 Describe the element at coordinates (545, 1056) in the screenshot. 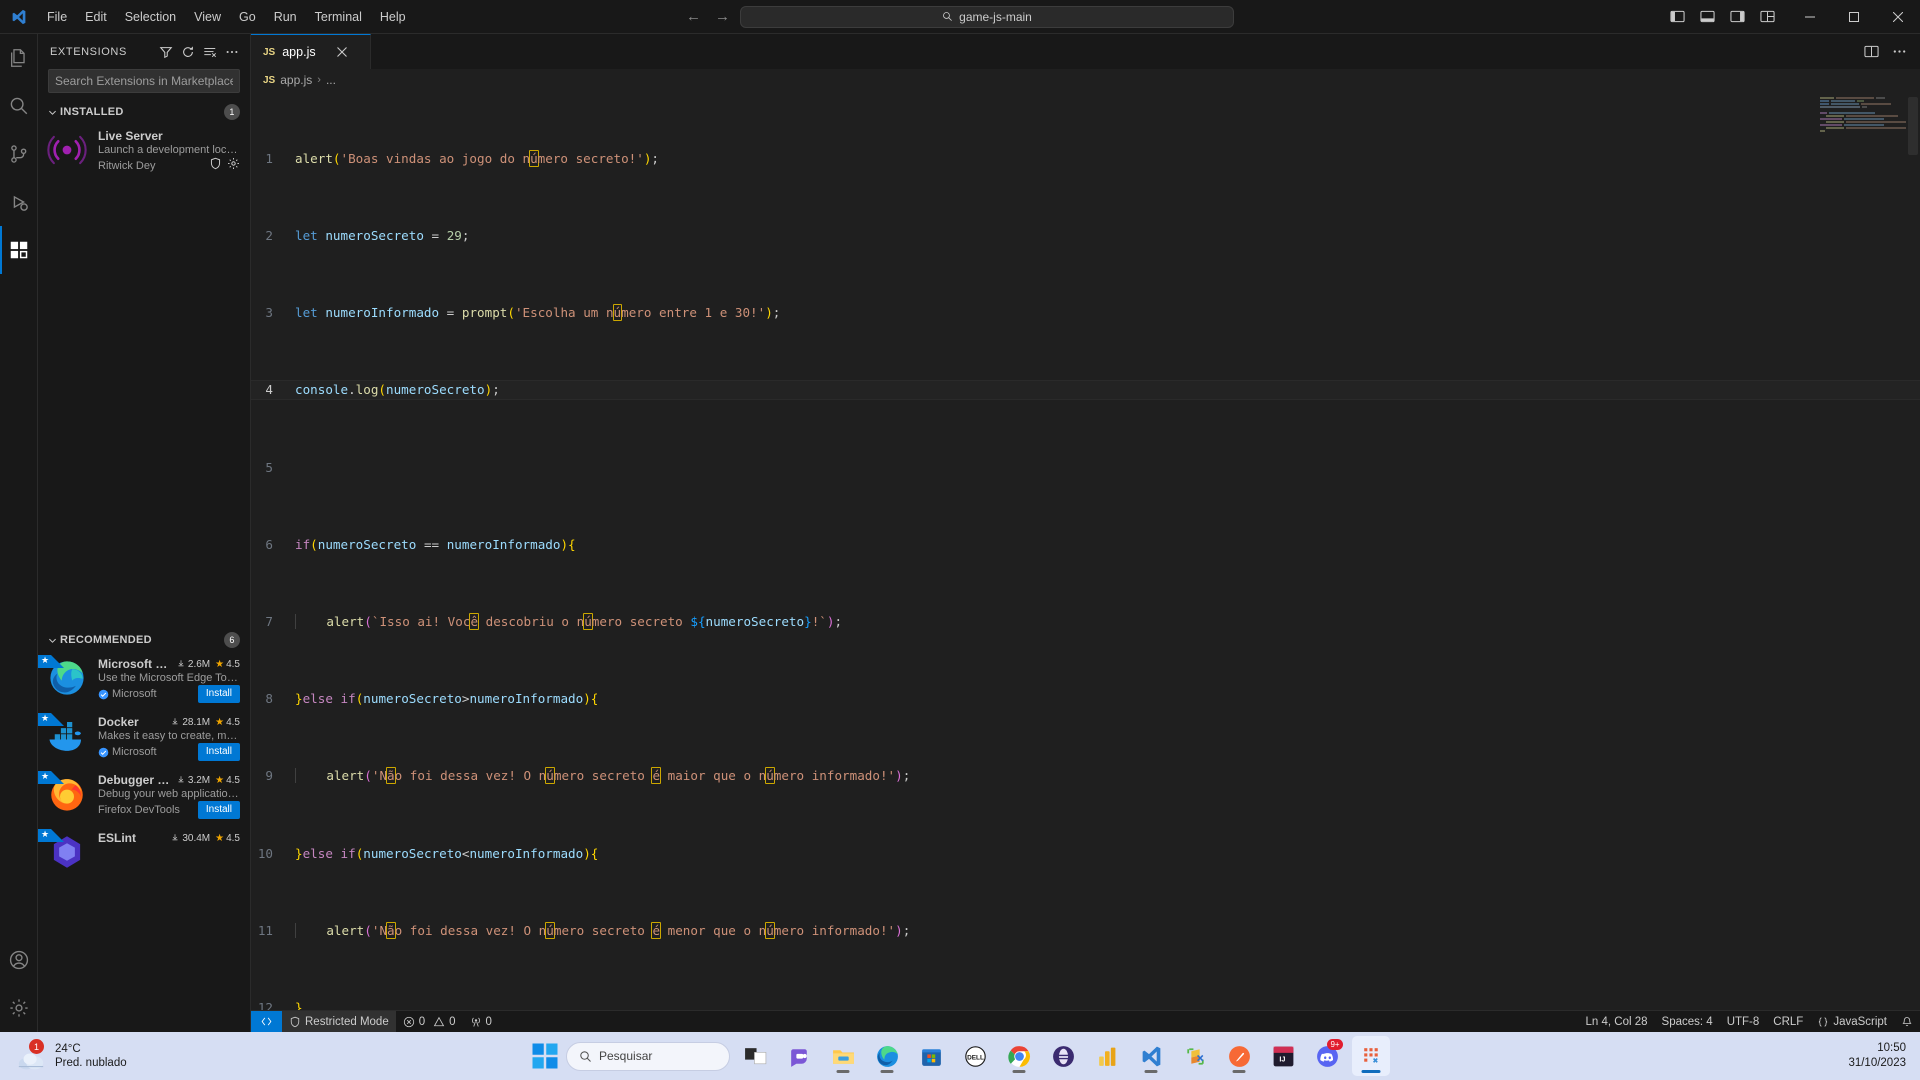

I see `start-button` at that location.